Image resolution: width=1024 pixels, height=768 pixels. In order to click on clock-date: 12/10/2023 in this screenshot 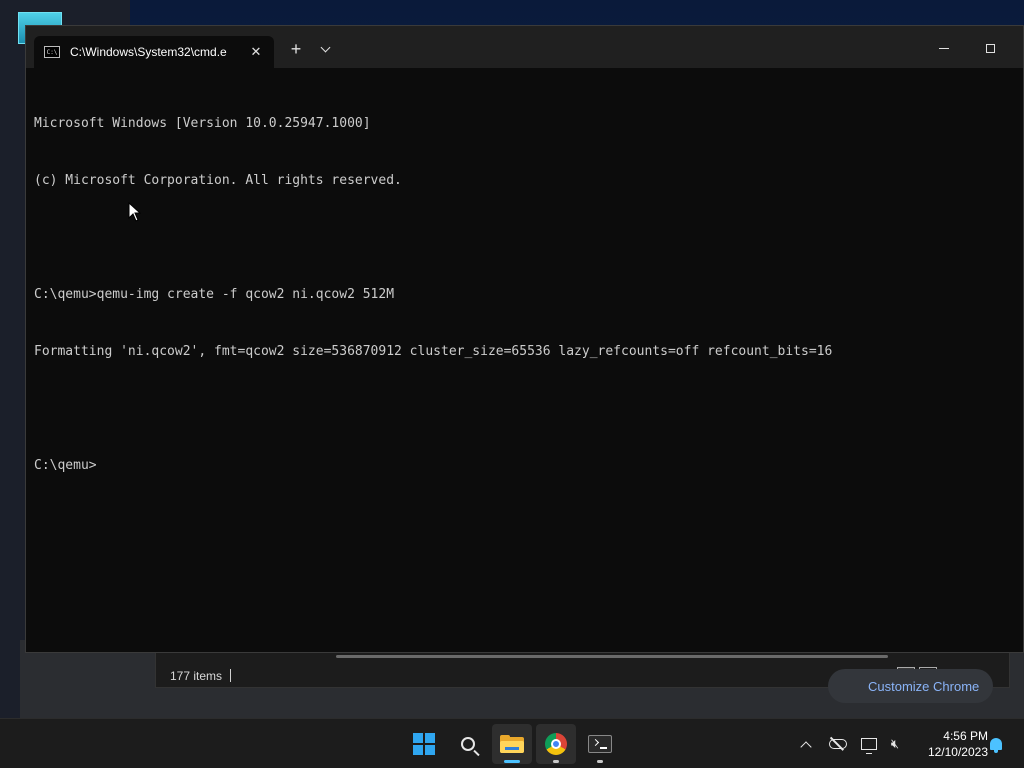, I will do `click(957, 752)`.